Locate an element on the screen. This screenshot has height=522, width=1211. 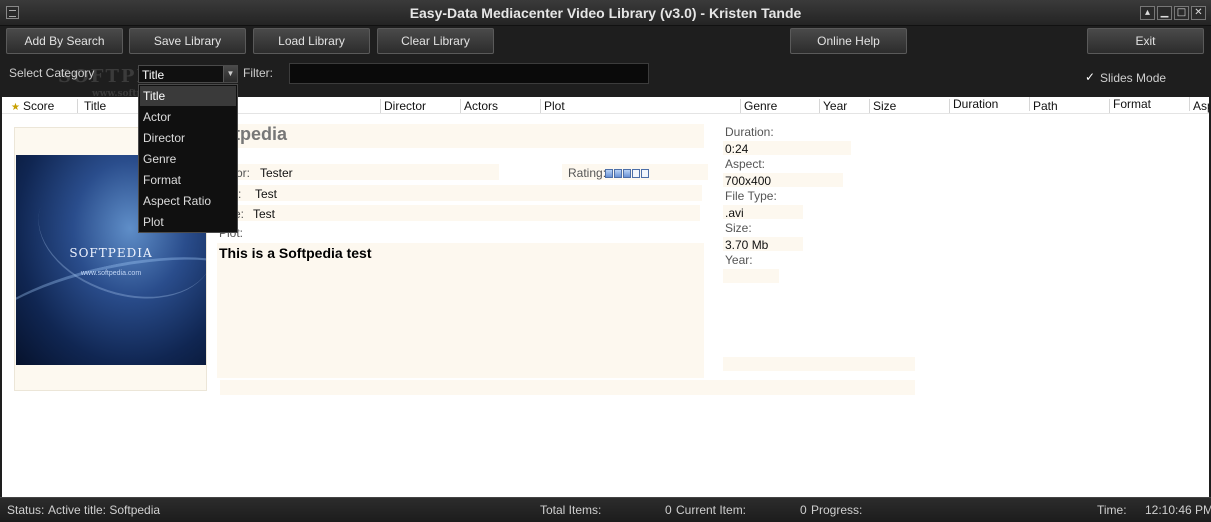
star-icon: ★ is located at coordinates (15, 107).